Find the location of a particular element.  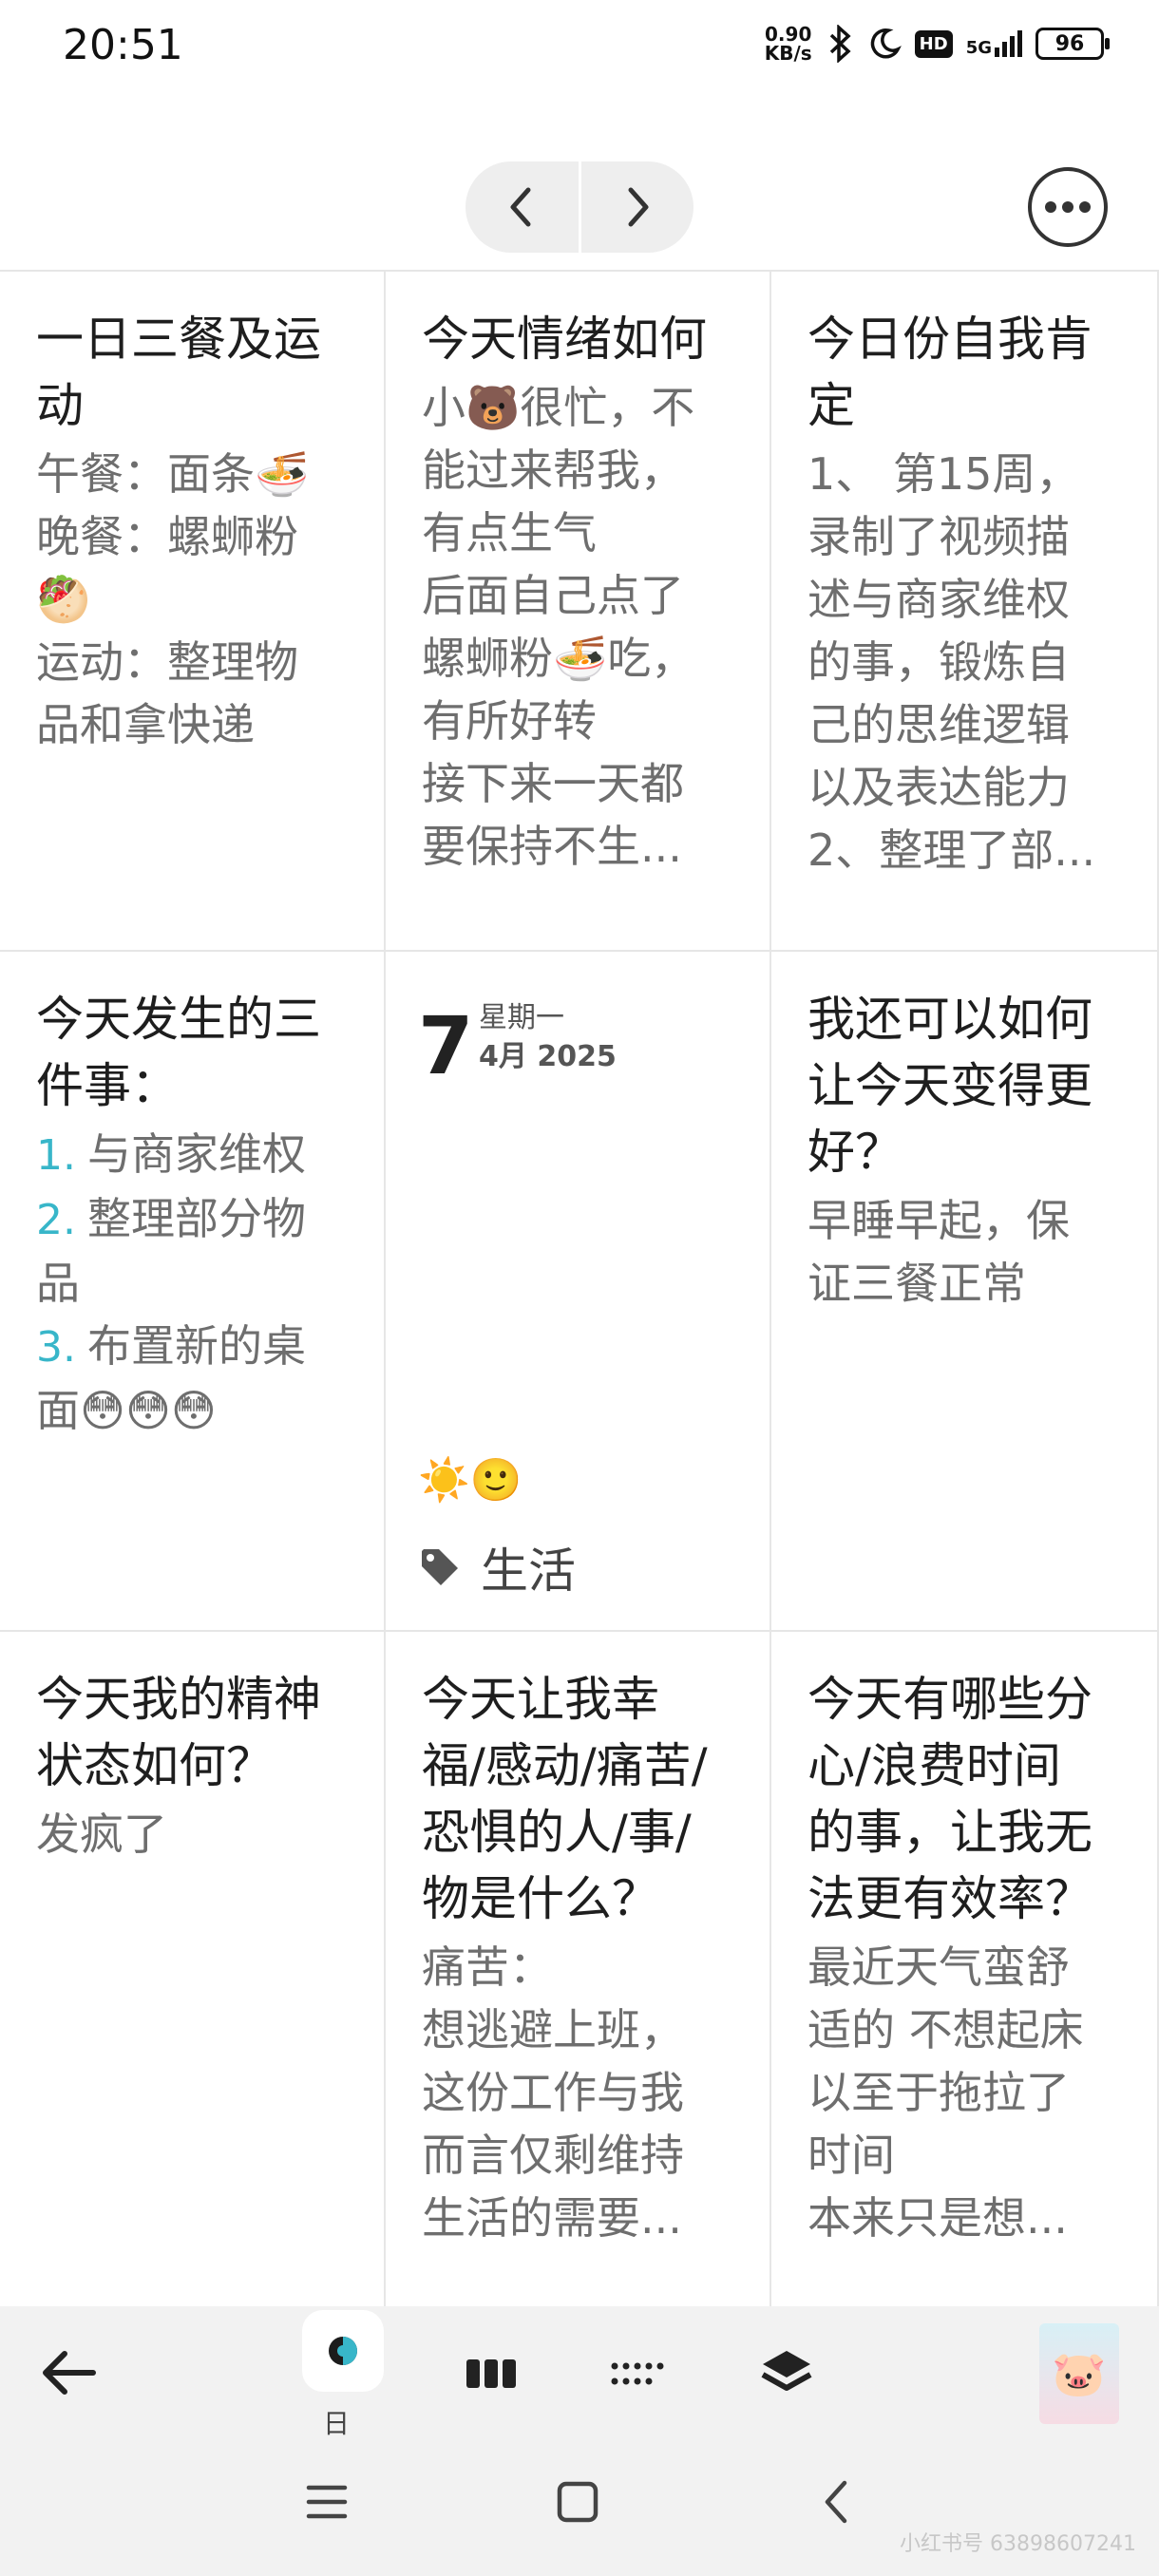

signal-icon: 5G is located at coordinates (994, 43).